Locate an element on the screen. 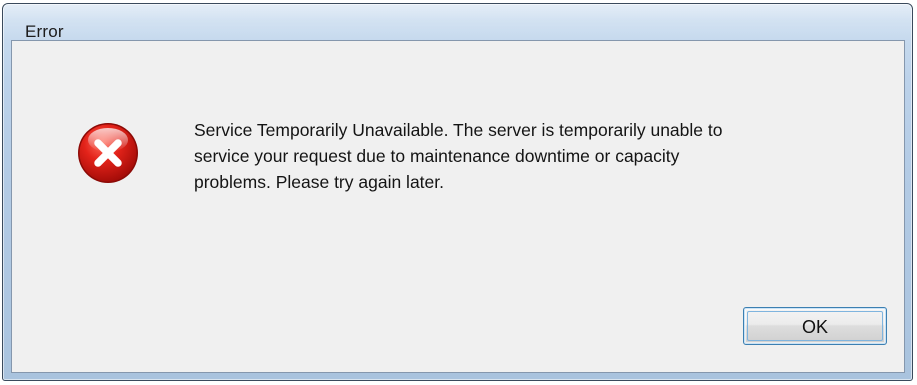 The image size is (917, 385). ok-button: OK is located at coordinates (815, 326).